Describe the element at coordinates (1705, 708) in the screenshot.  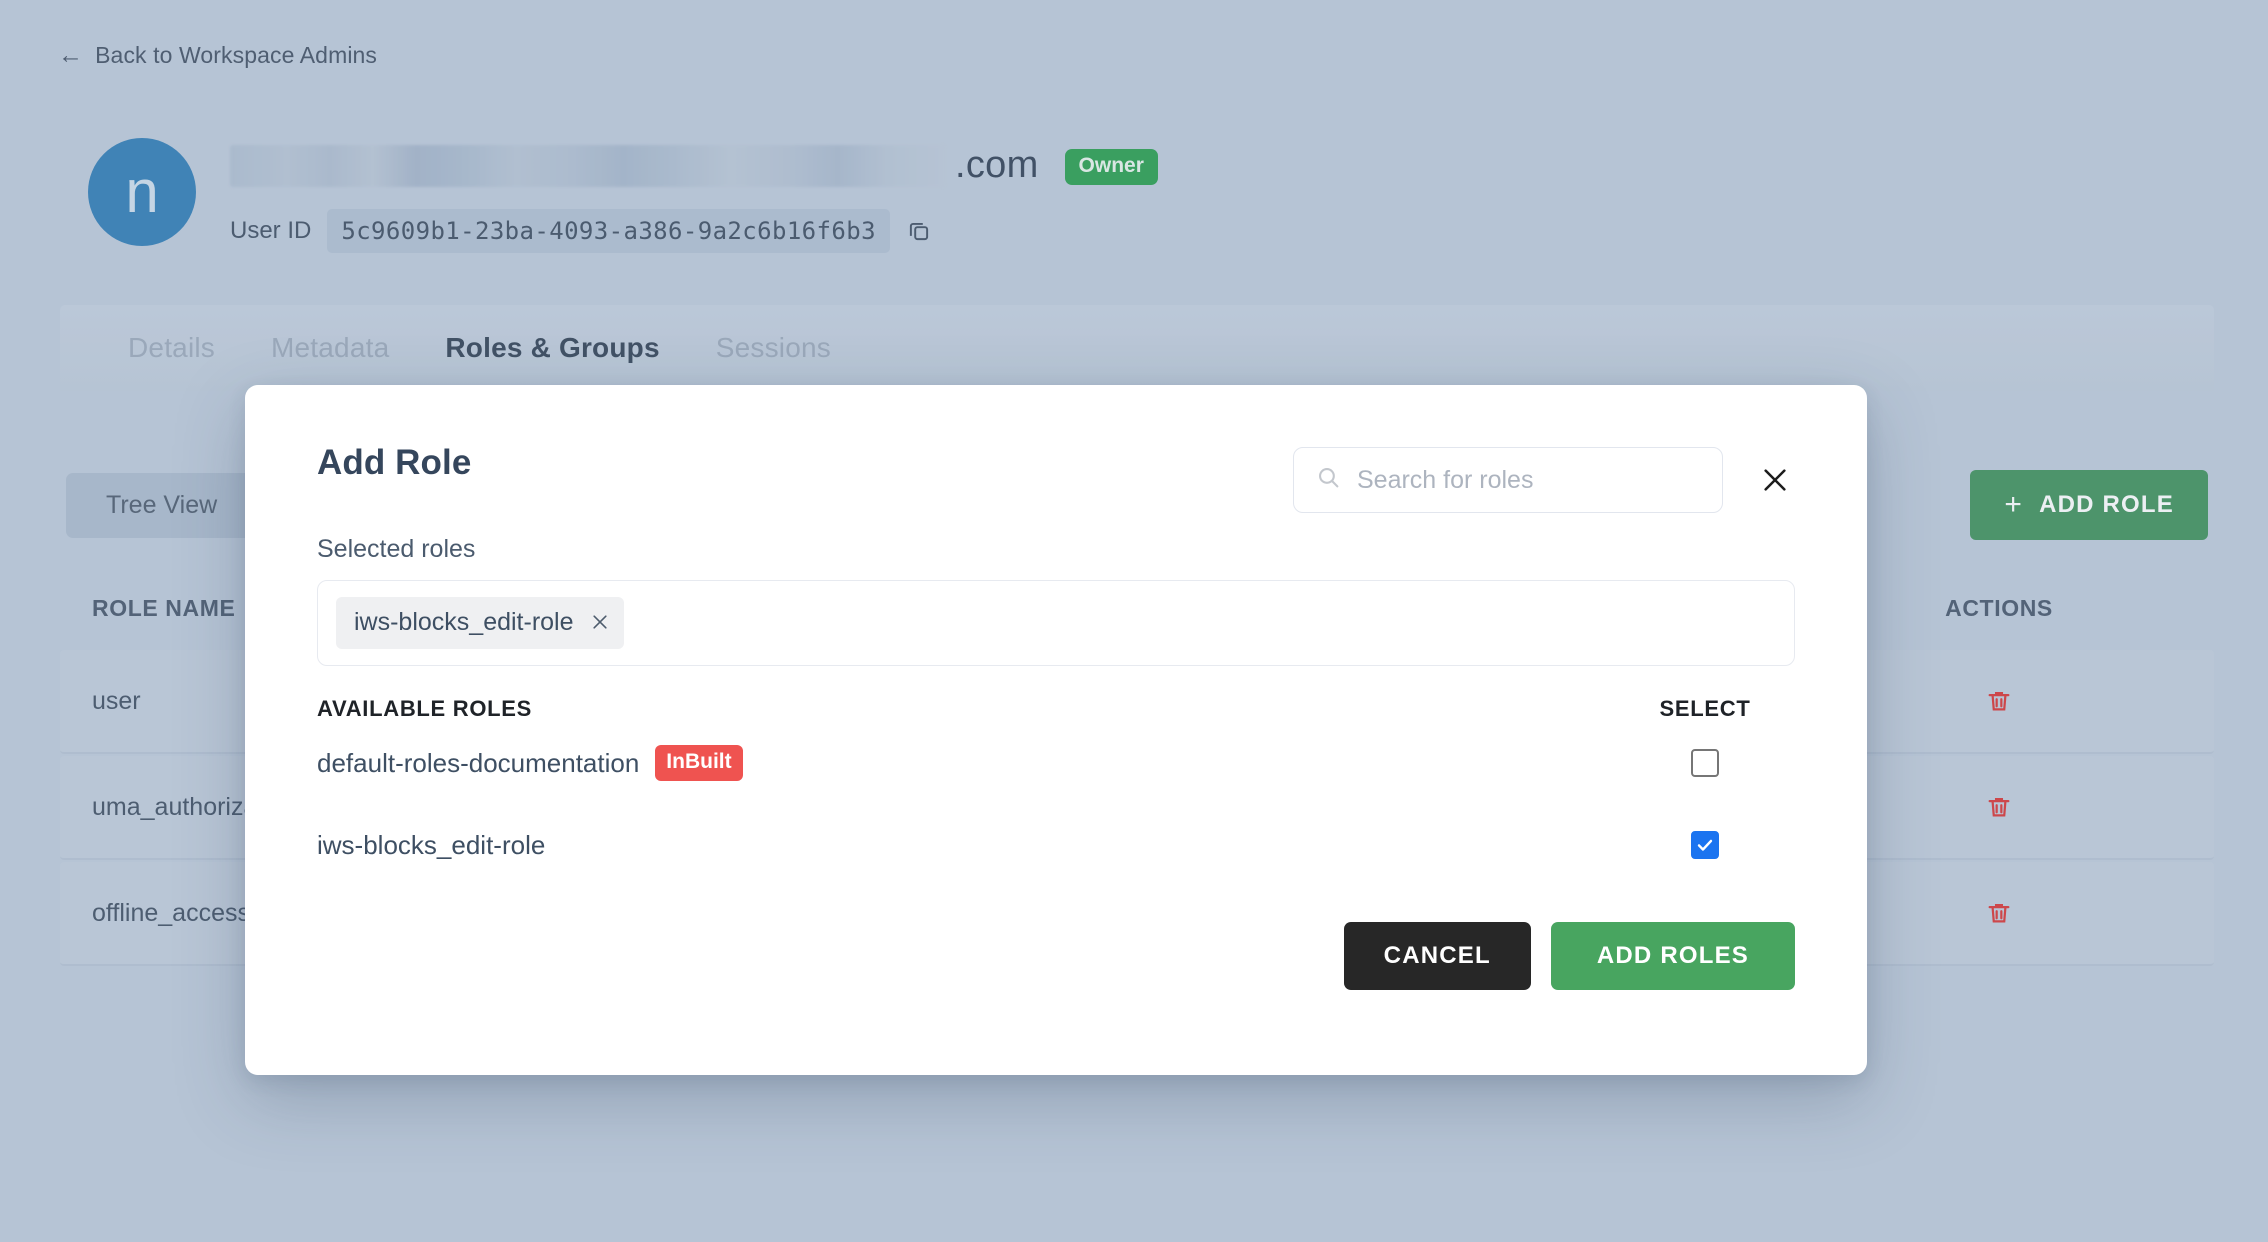
I see `select-column-header: SELECT` at that location.